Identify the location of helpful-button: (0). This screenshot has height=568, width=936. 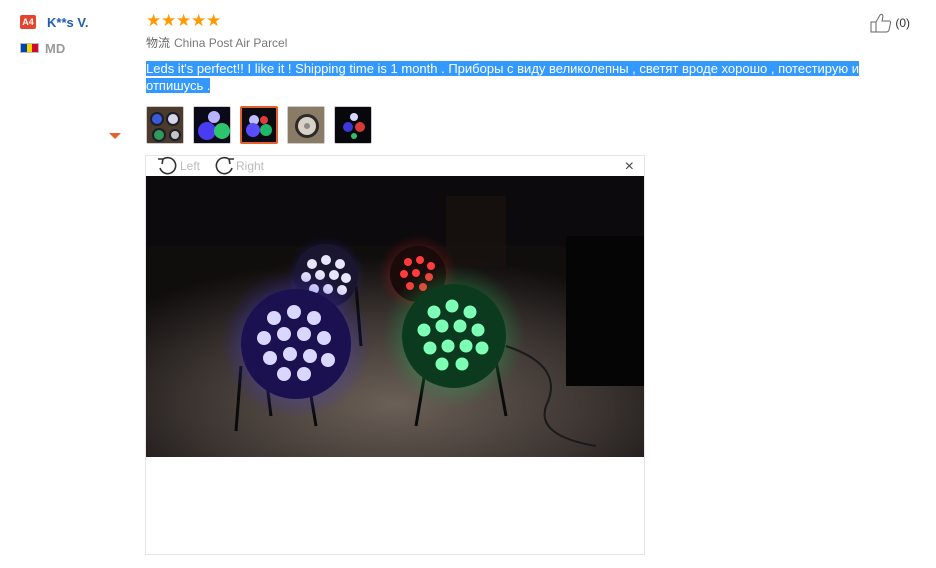
(890, 23).